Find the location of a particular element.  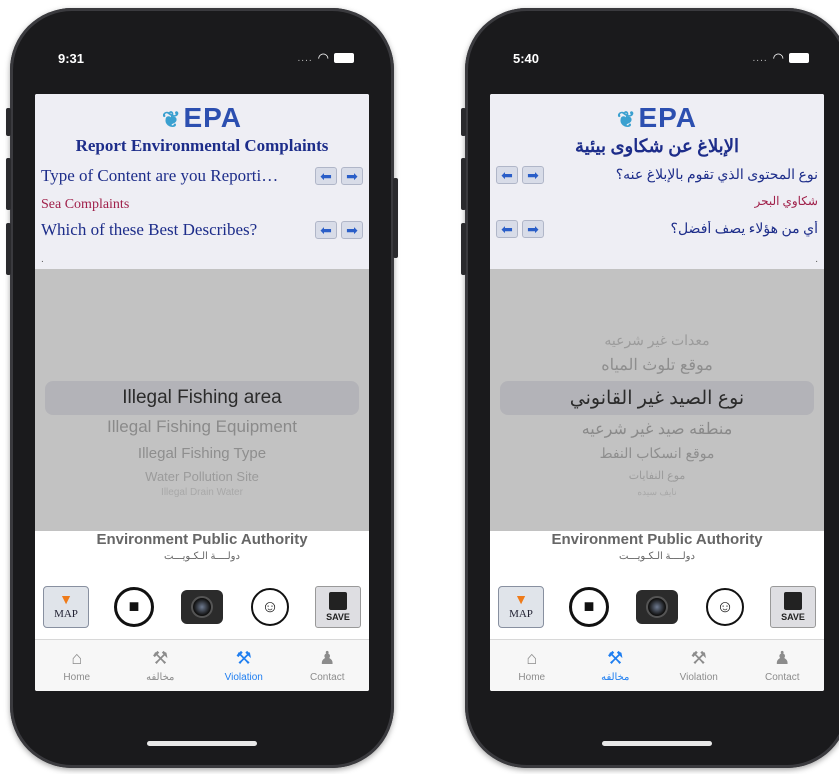

question-row-2: ⬅ ➡ أي من هؤلاء يصف أفضل؟ is located at coordinates (657, 229).